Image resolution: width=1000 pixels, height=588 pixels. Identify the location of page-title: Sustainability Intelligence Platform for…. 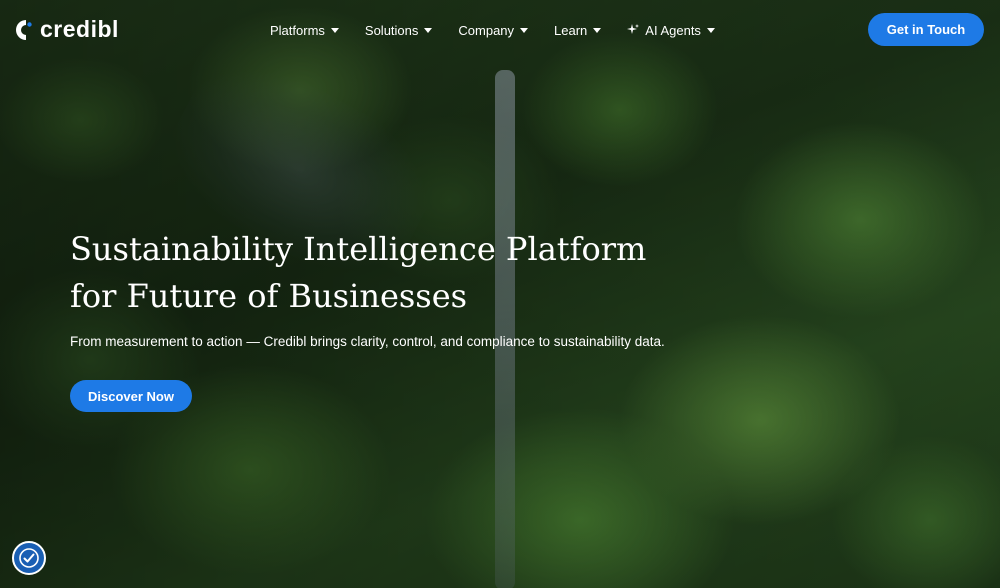
(420, 273).